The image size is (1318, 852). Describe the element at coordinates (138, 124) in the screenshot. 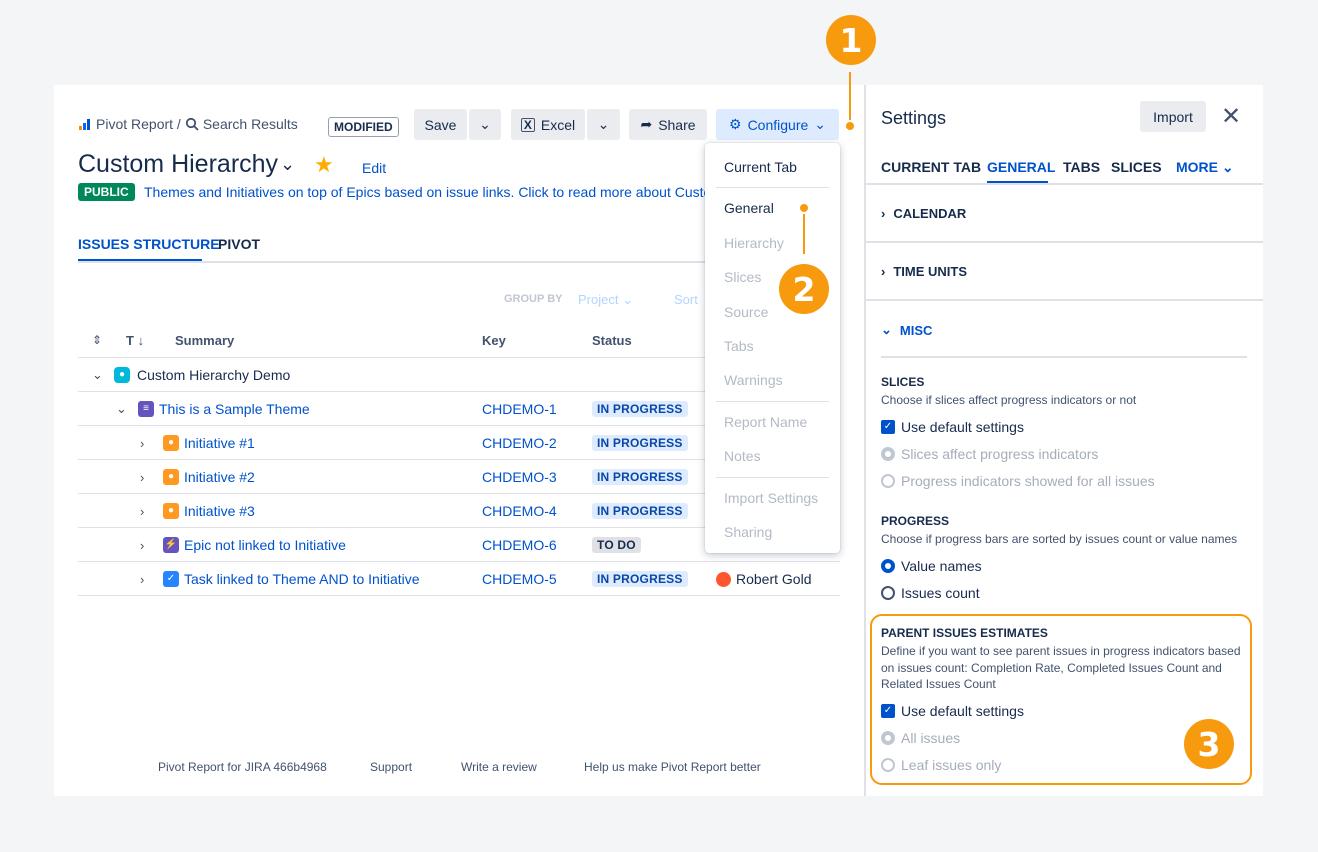

I see `breadcrumb-app-link: Pivot Report /` at that location.